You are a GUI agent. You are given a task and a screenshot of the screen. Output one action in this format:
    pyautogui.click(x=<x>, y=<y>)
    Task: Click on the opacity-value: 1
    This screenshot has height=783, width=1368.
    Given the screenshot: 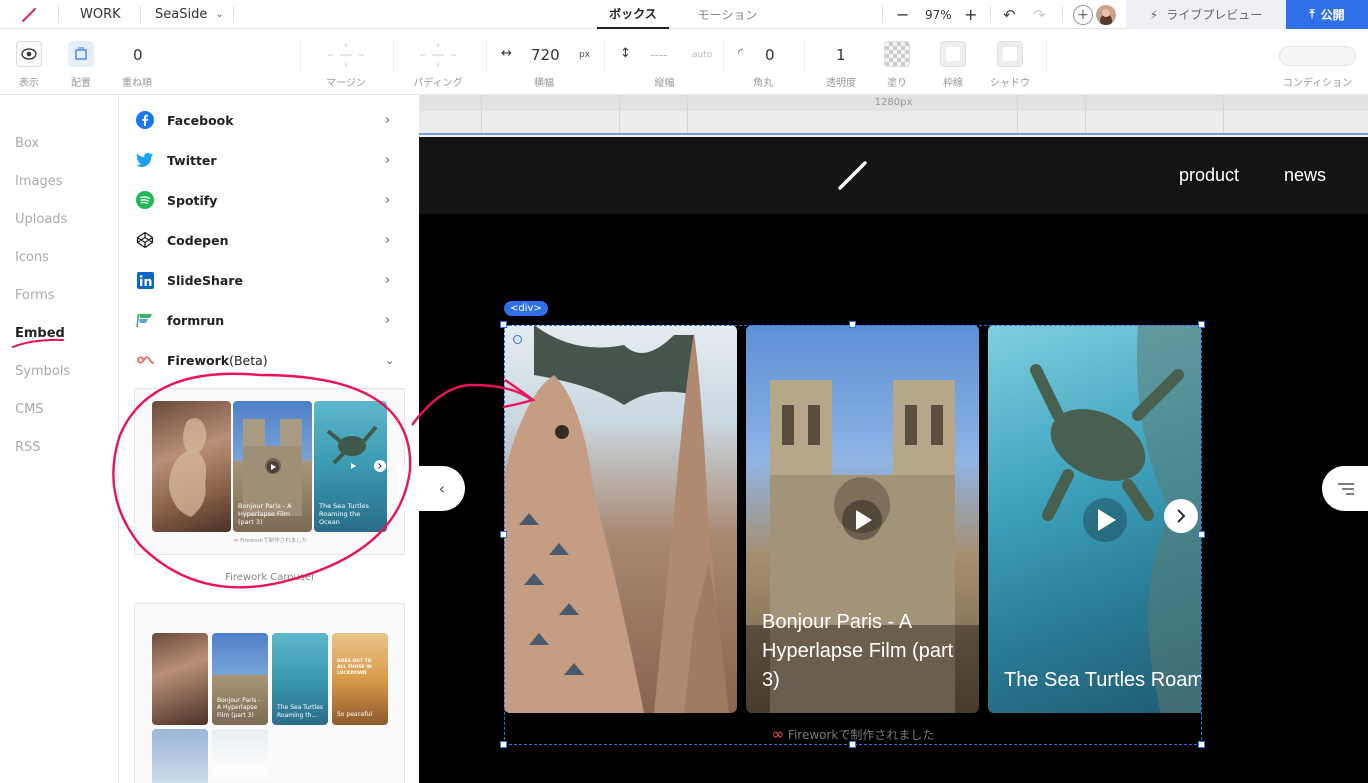 What is the action you would take?
    pyautogui.click(x=841, y=55)
    